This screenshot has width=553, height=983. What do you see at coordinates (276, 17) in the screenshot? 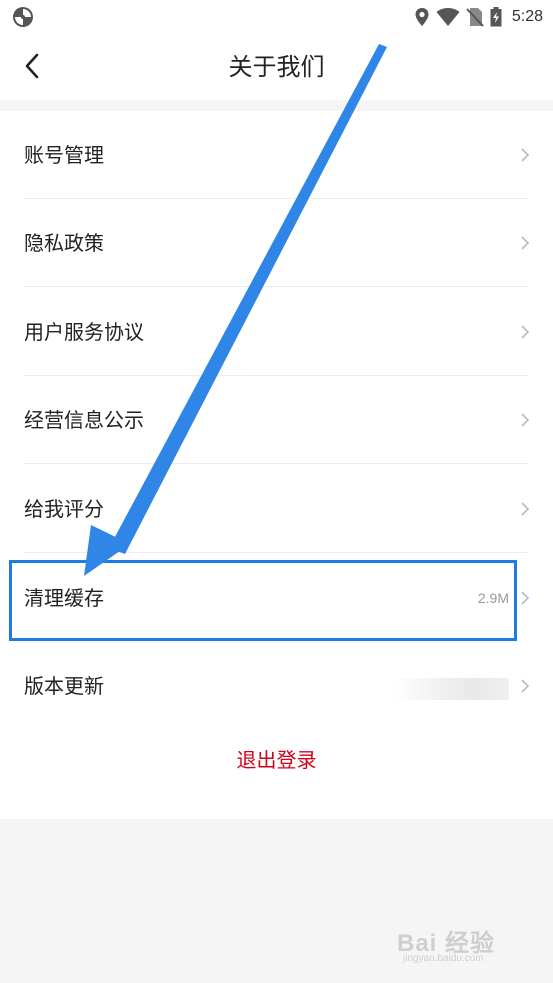
I see `status-bar: 5:28` at bounding box center [276, 17].